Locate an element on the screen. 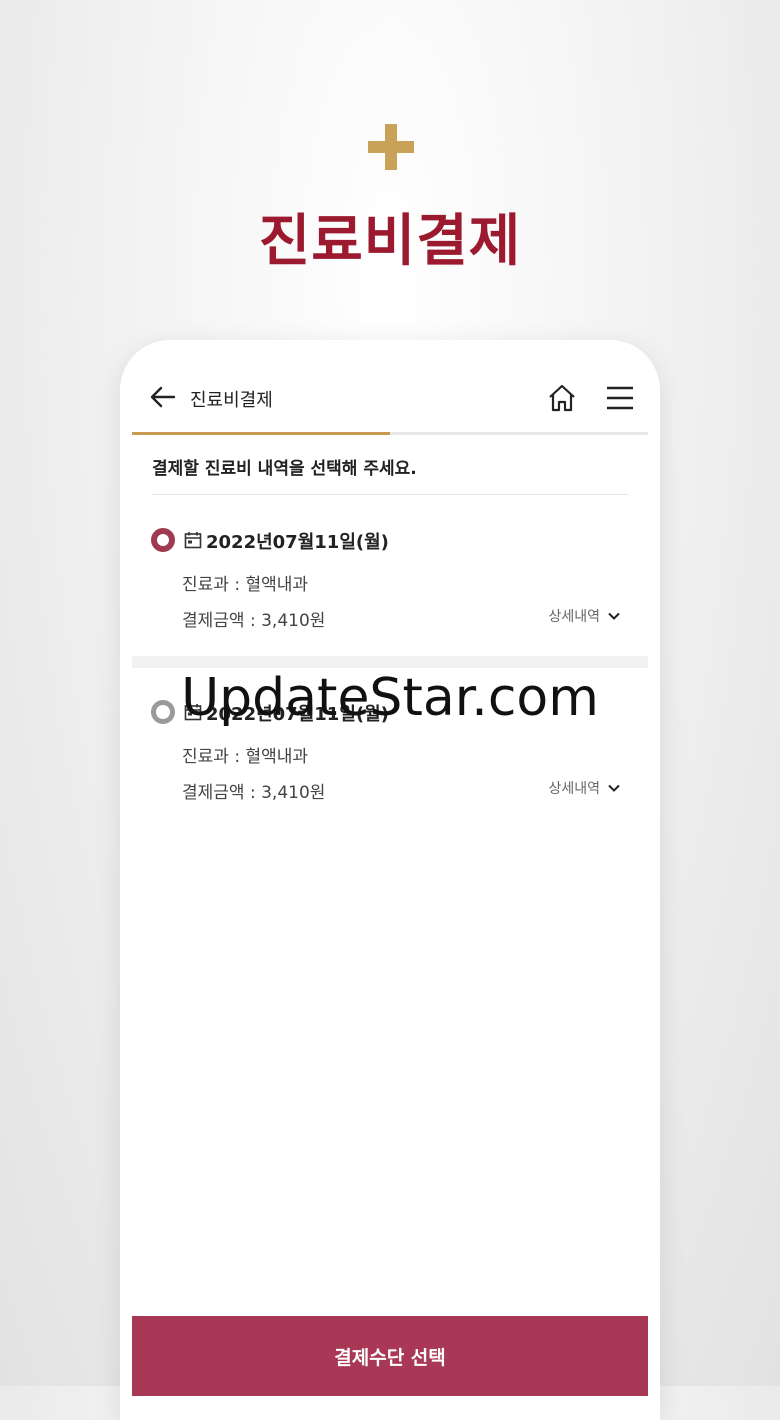 The image size is (780, 1420). back-arrow-icon is located at coordinates (163, 397).